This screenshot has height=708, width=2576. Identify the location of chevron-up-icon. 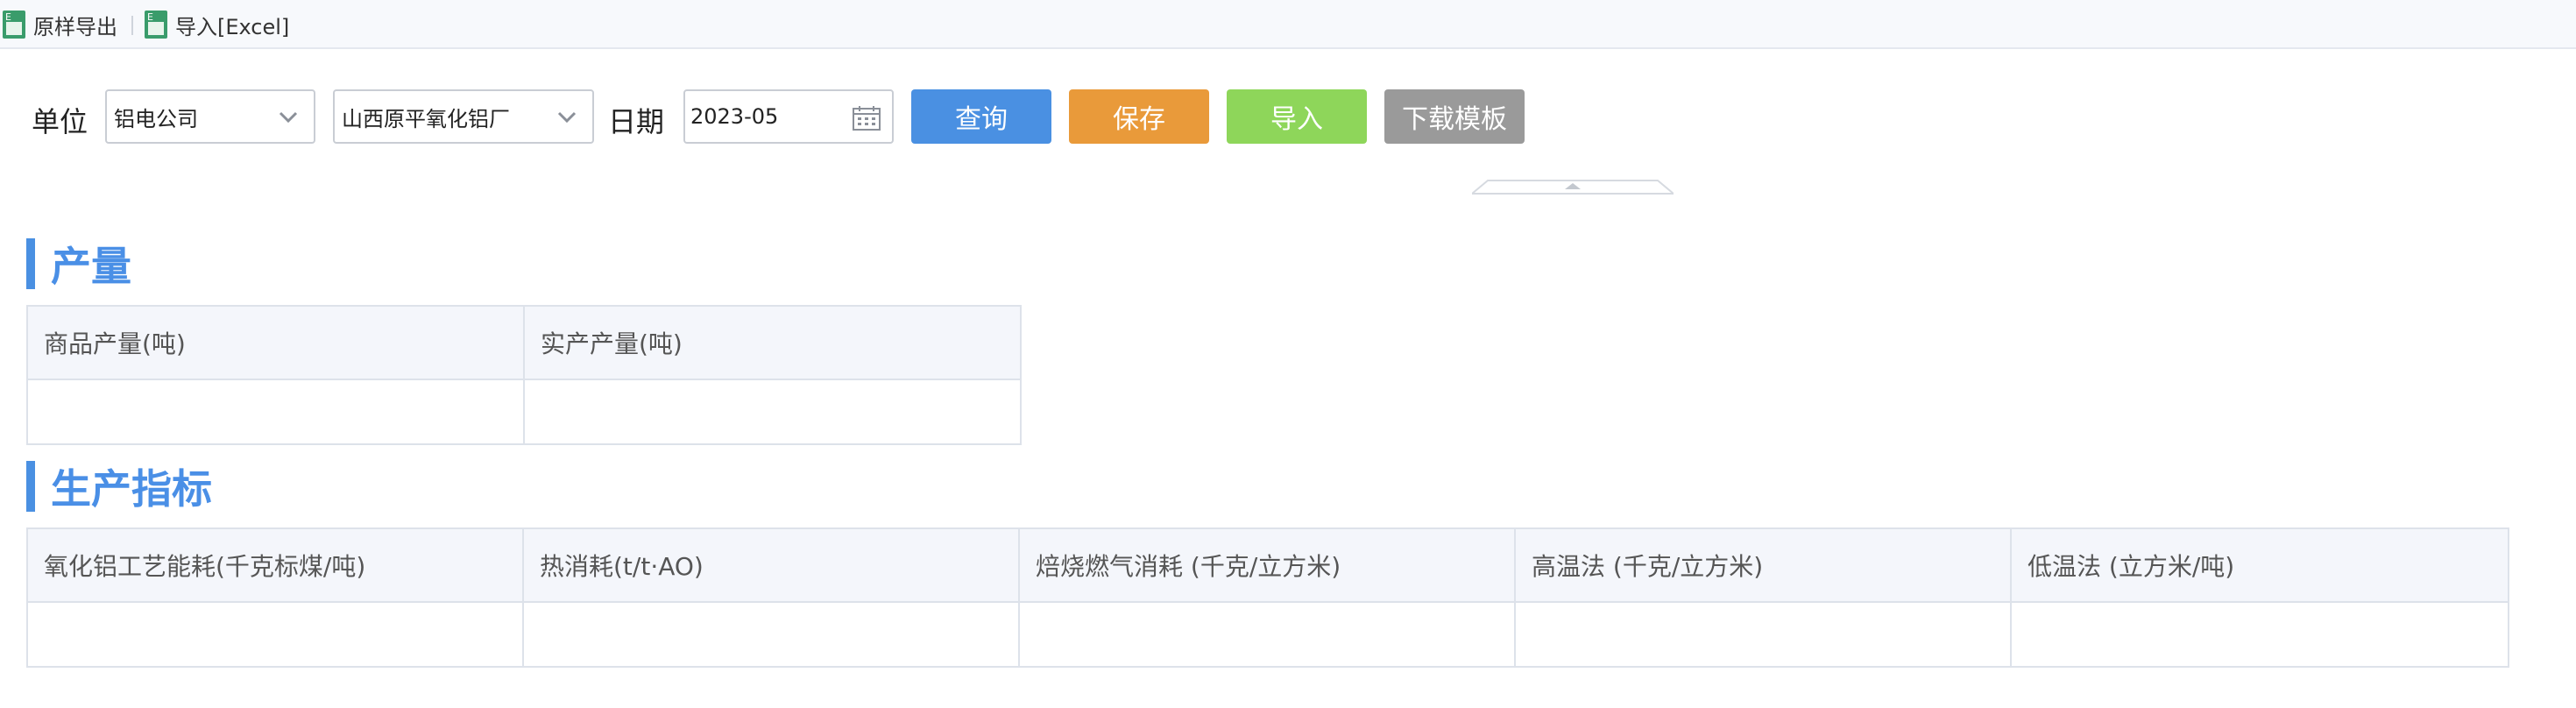
(1573, 186).